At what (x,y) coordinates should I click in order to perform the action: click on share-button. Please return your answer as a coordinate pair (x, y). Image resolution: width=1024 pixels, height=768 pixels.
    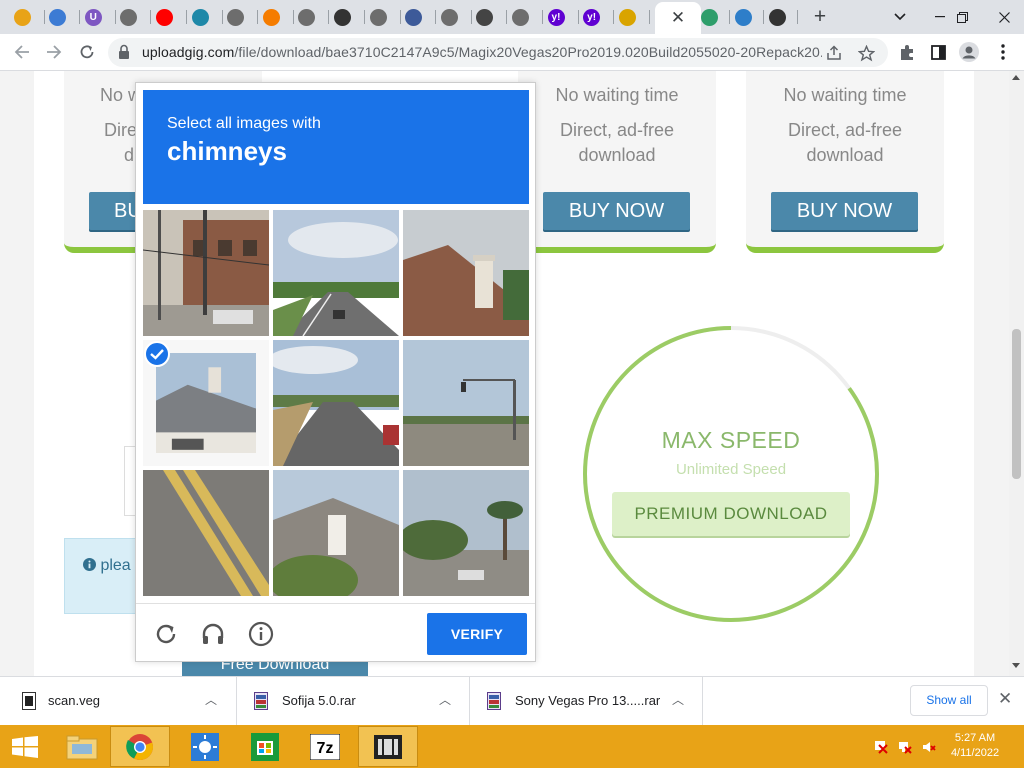
    Looking at the image, I should click on (834, 53).